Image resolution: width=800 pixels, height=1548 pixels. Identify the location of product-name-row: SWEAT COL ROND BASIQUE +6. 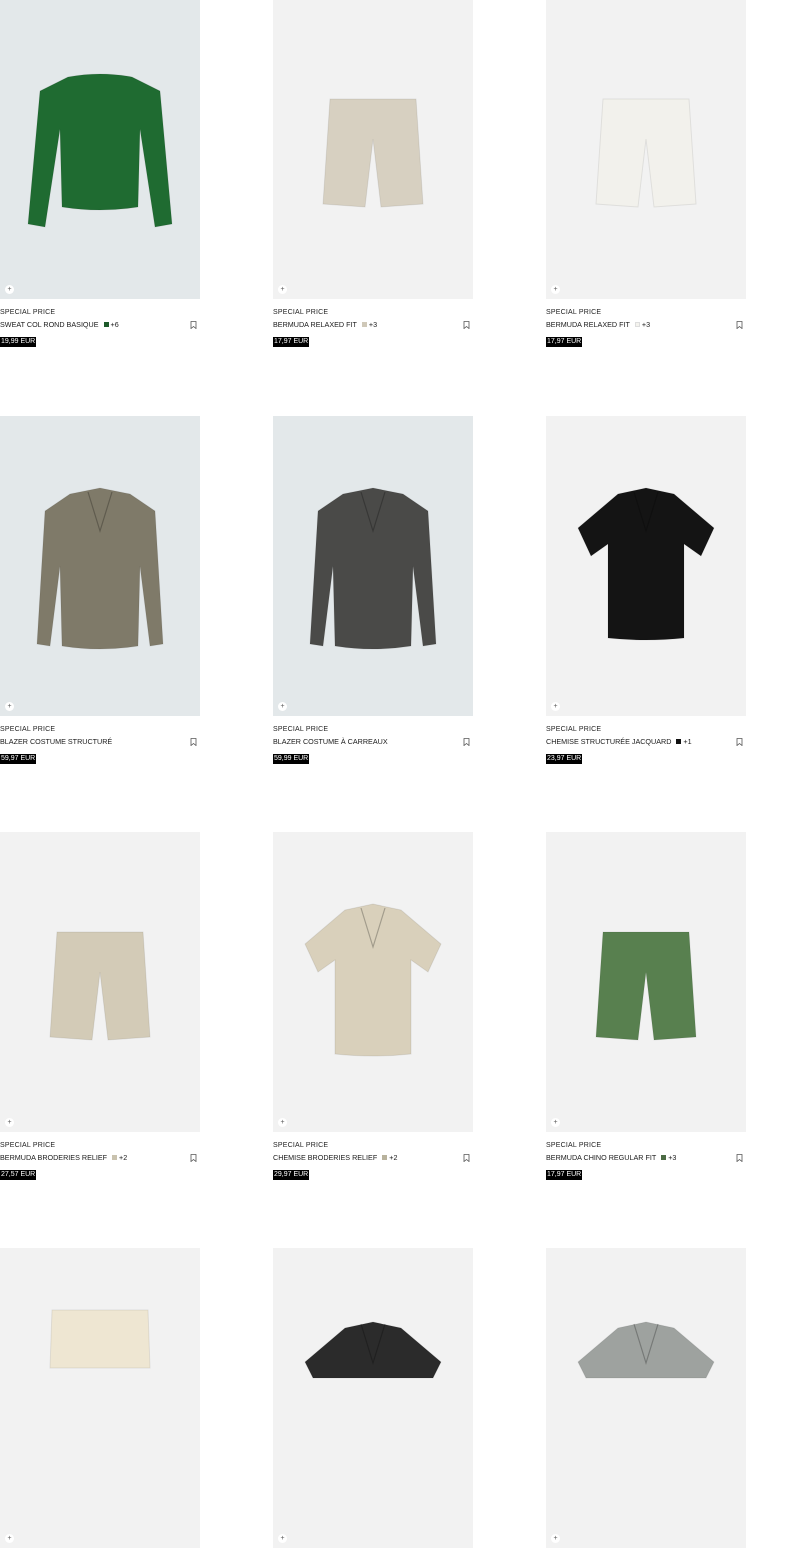
(100, 325).